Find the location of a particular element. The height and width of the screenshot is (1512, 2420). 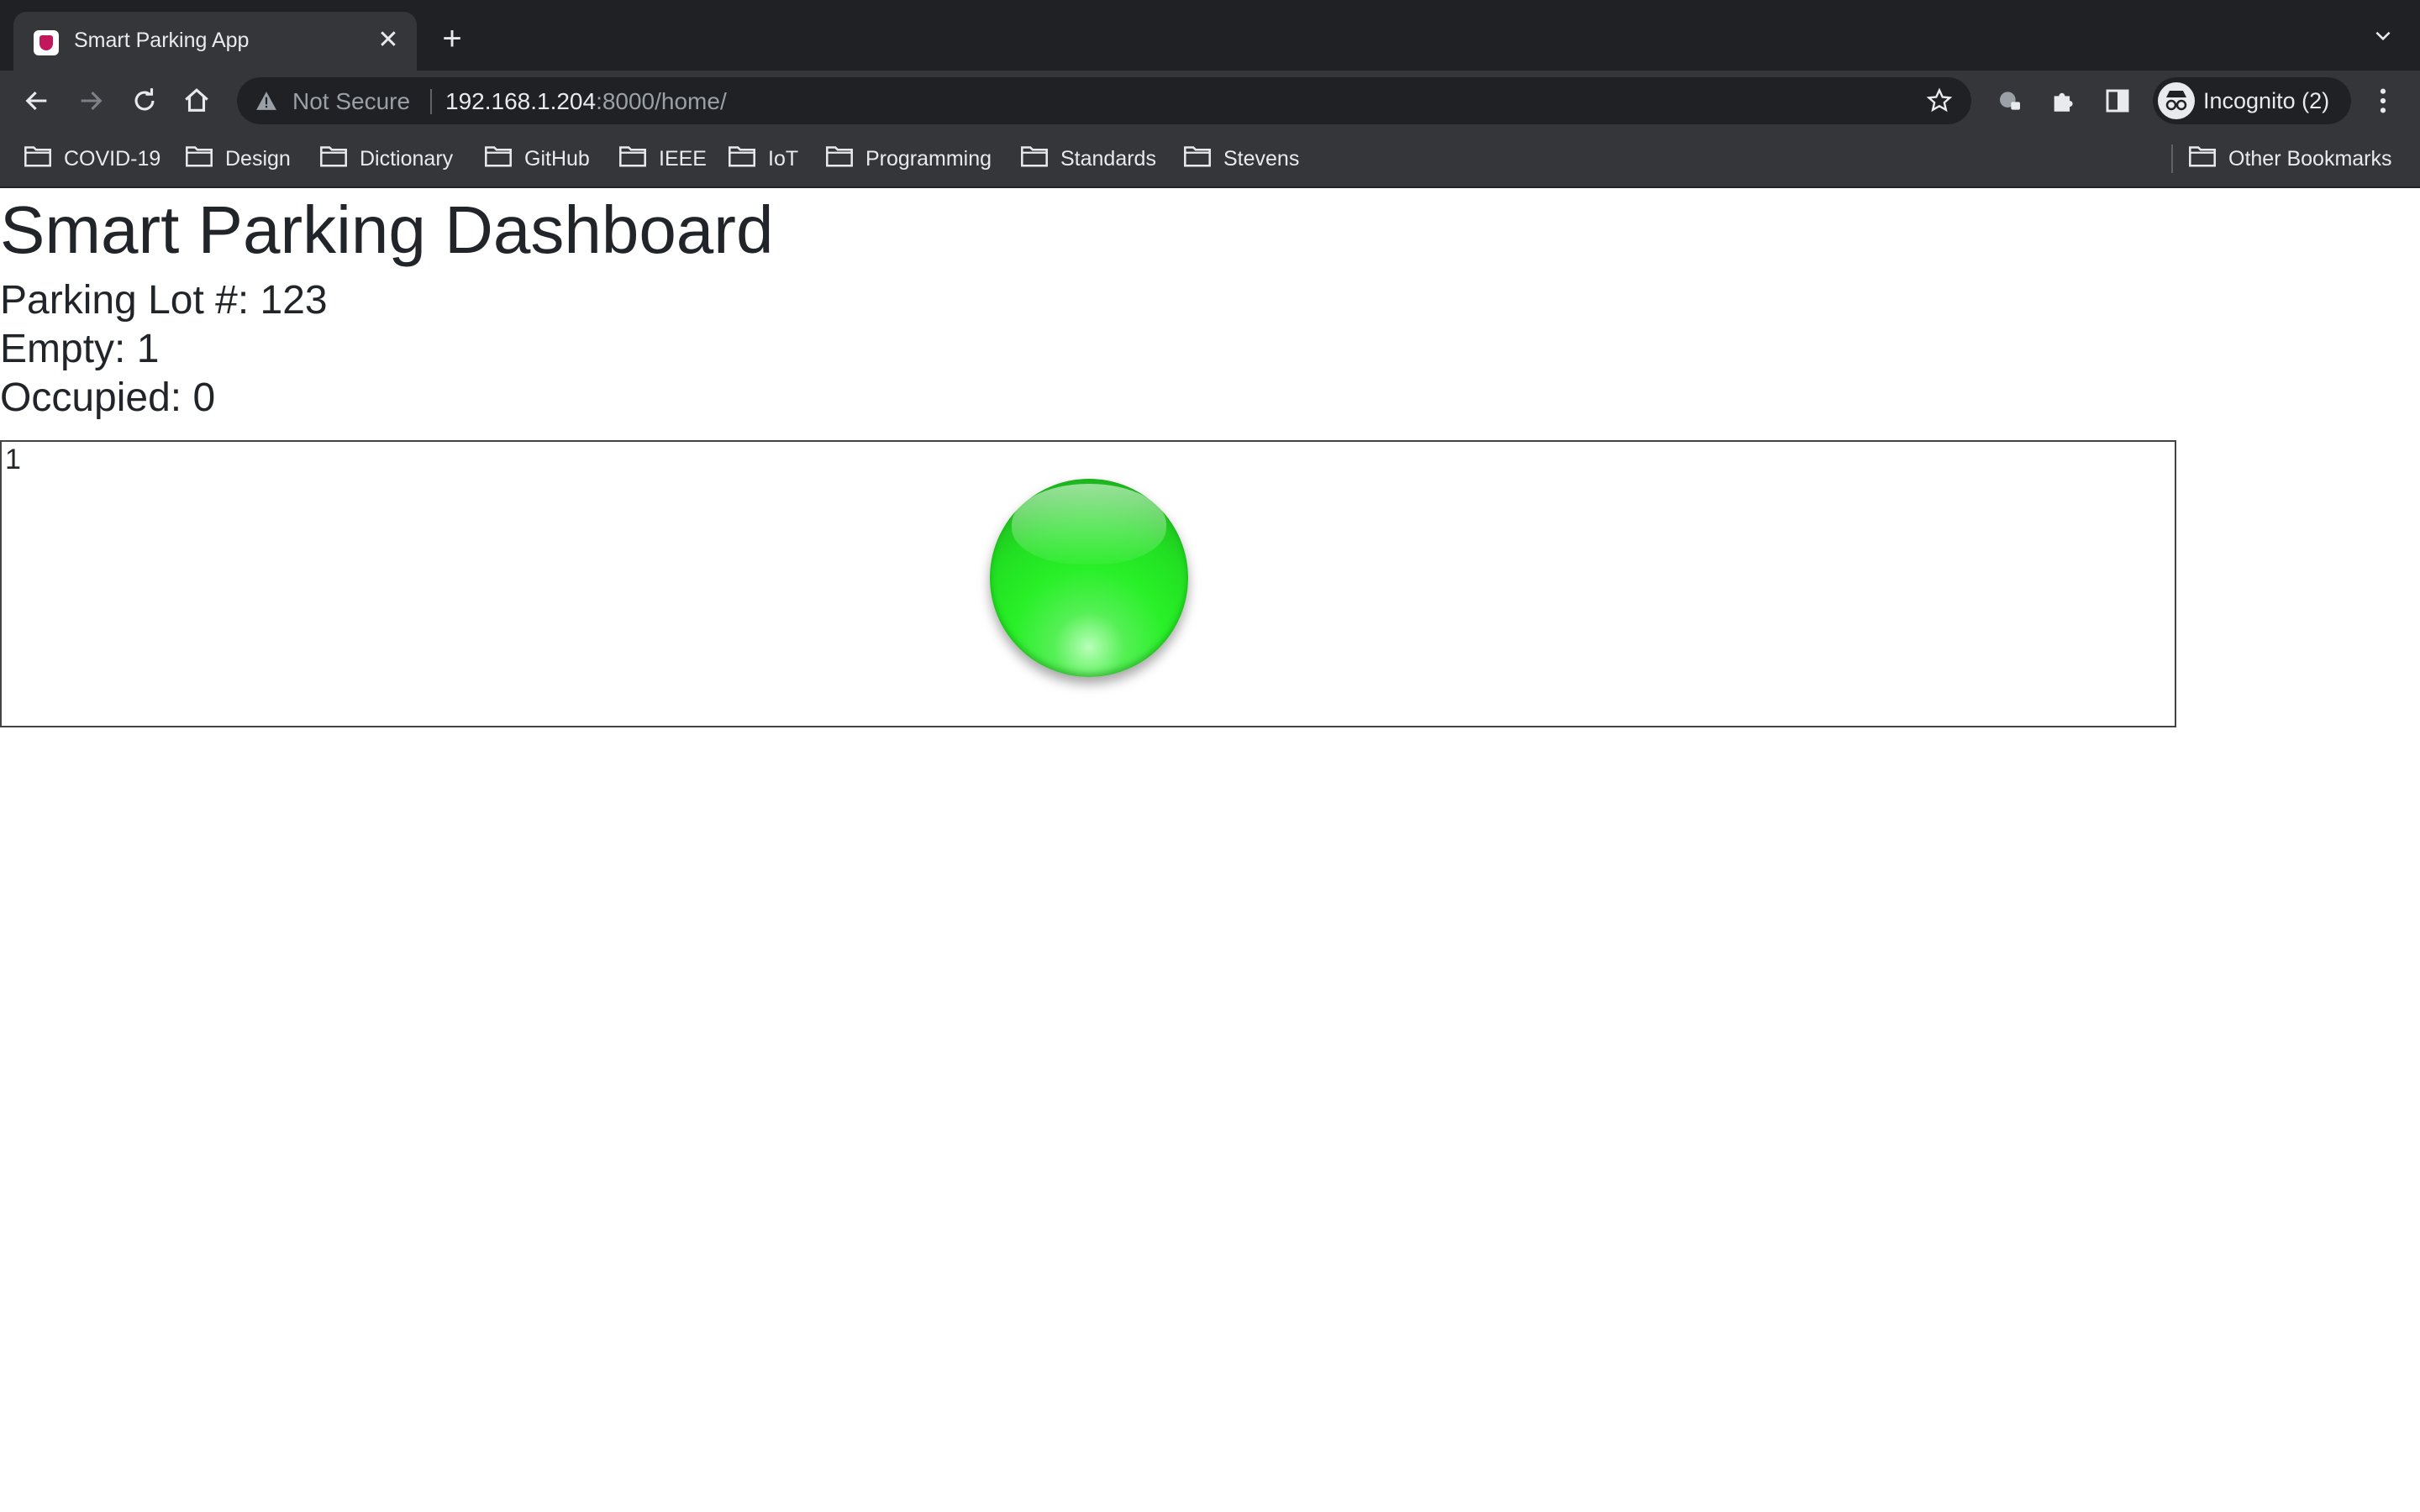

extensions-button is located at coordinates (2064, 101).